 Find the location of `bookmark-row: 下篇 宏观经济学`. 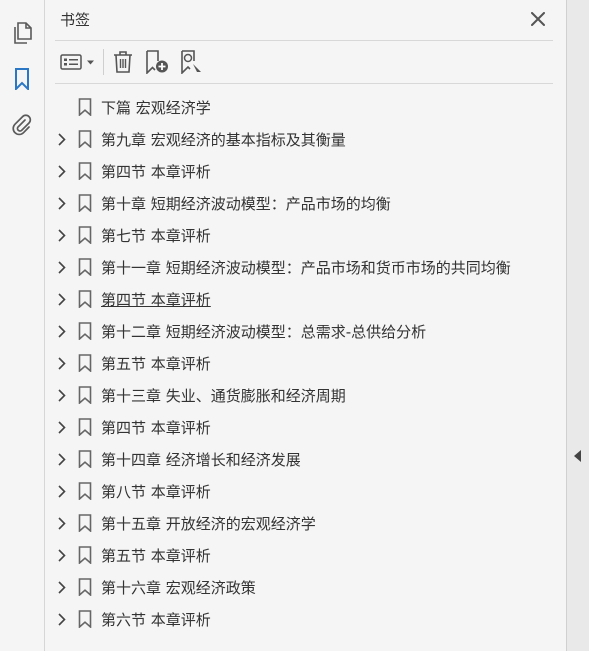

bookmark-row: 下篇 宏观经济学 is located at coordinates (305, 107).